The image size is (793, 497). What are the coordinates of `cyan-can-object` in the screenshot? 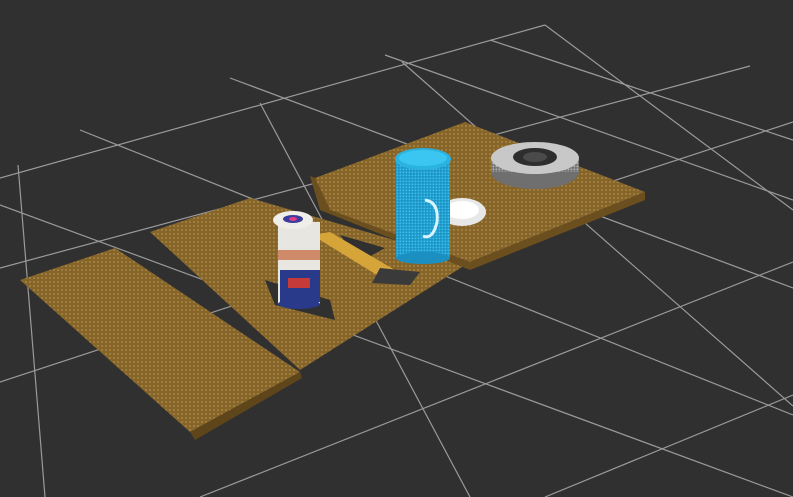 It's located at (423, 206).